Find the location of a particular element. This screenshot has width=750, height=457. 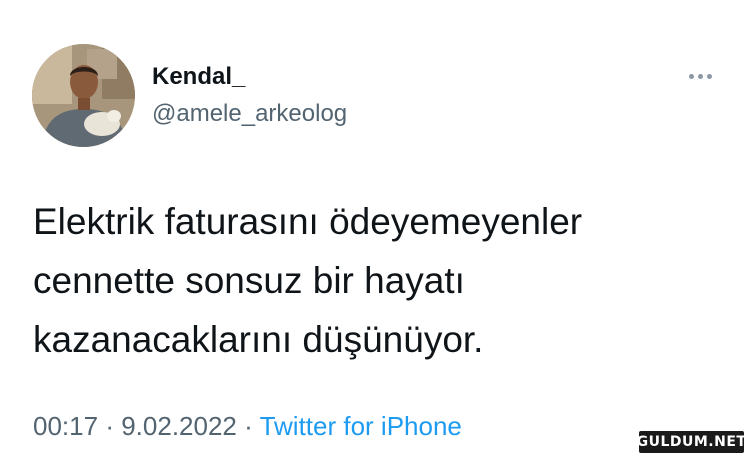

author-display-name: Kendal_ is located at coordinates (198, 77).